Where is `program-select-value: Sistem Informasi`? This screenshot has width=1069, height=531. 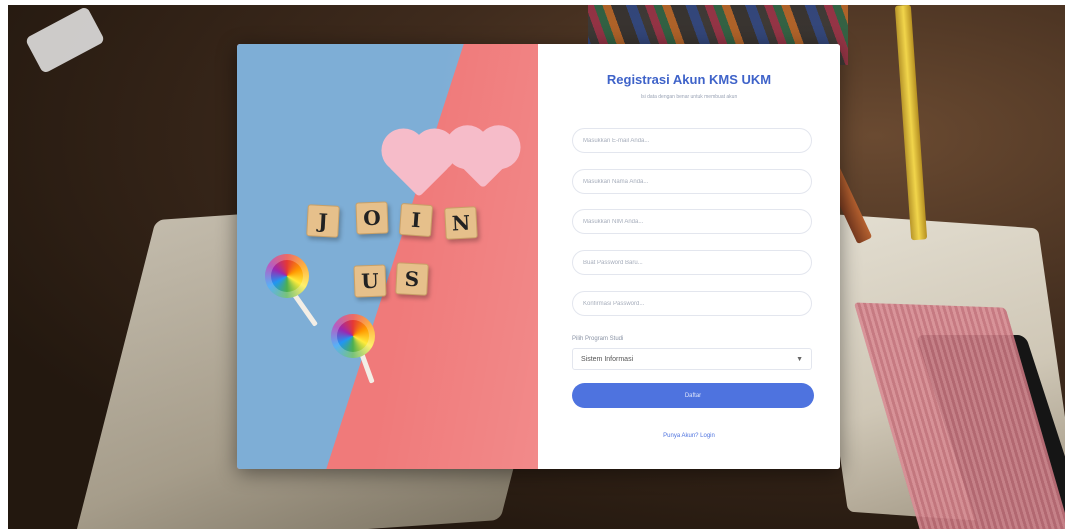
program-select-value: Sistem Informasi is located at coordinates (607, 359).